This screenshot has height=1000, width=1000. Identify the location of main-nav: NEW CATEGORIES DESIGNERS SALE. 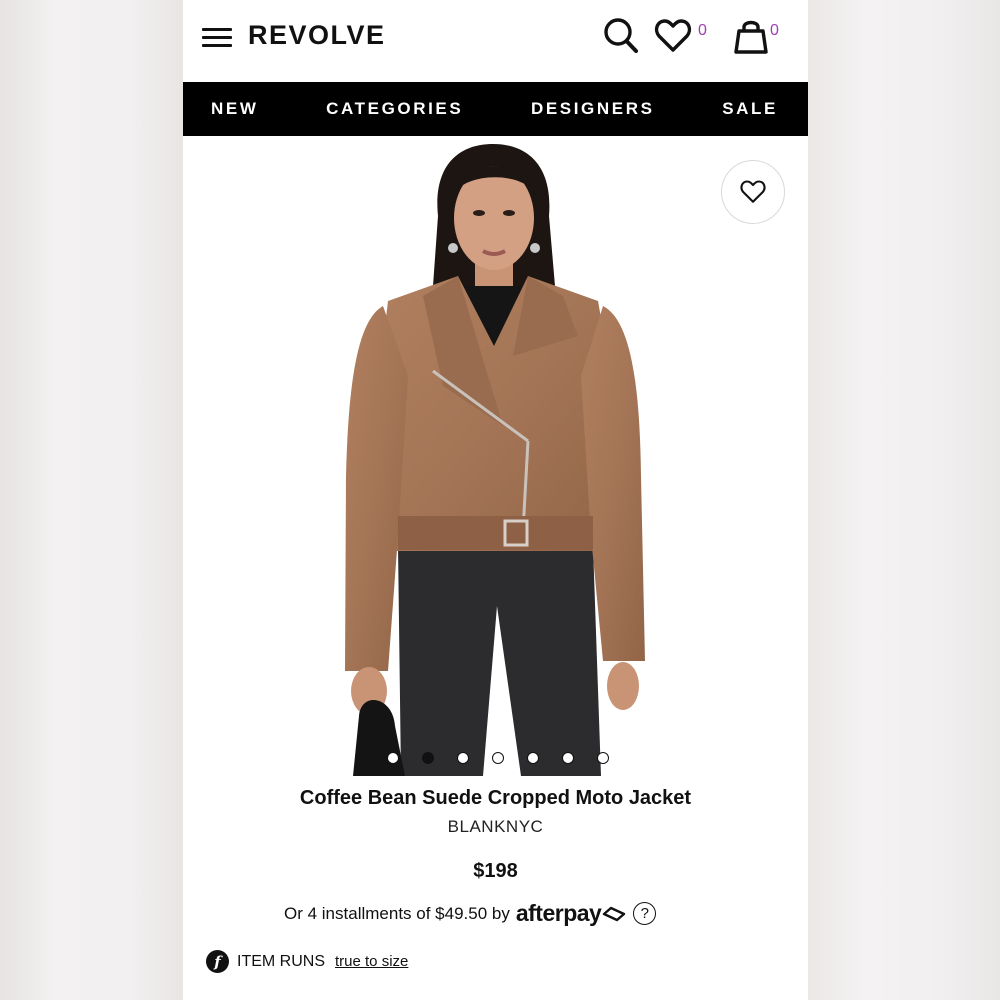
(495, 109).